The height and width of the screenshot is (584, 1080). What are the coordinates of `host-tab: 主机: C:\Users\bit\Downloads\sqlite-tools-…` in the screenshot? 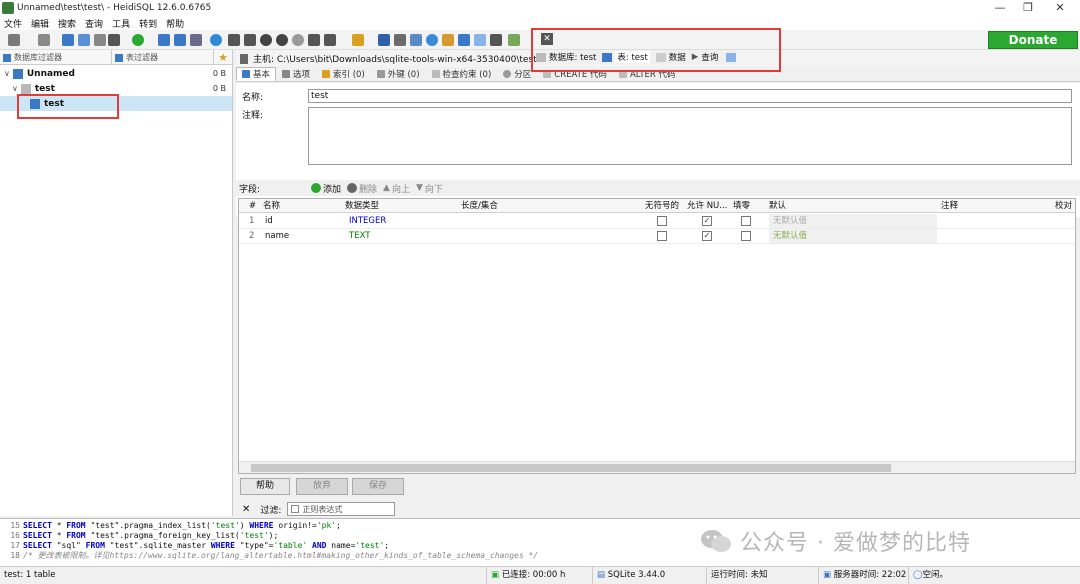 It's located at (402, 58).